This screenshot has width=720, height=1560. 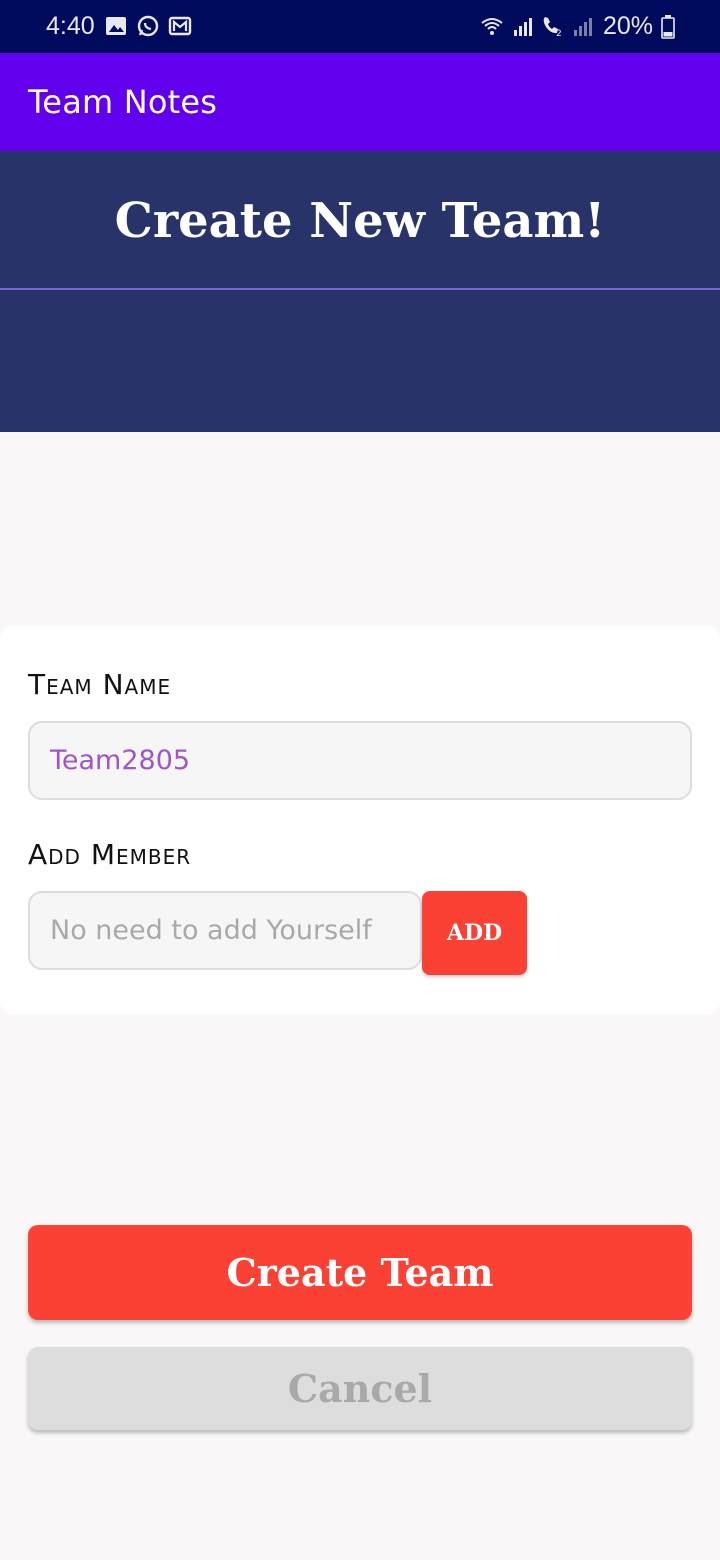 I want to click on add-member-placeholder: No need to add Yourself, so click(x=211, y=930).